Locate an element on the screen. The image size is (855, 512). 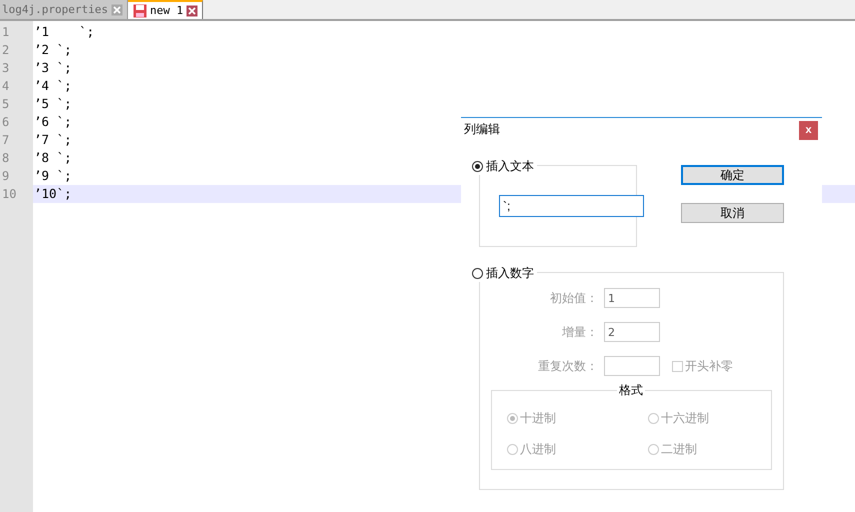
floppy-icon is located at coordinates (139, 11).